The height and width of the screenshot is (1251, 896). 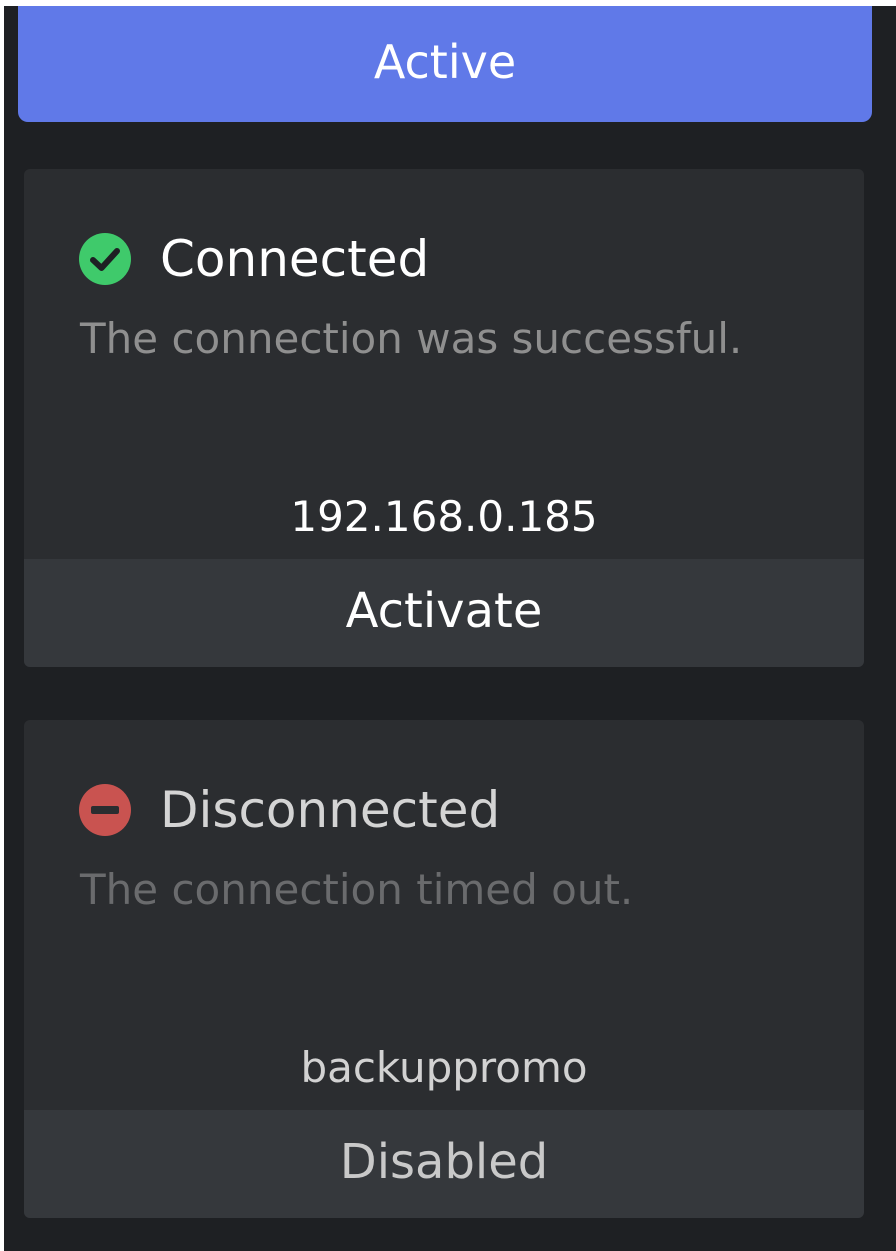 What do you see at coordinates (444, 516) in the screenshot?
I see `connection-address: 192.168.0.185` at bounding box center [444, 516].